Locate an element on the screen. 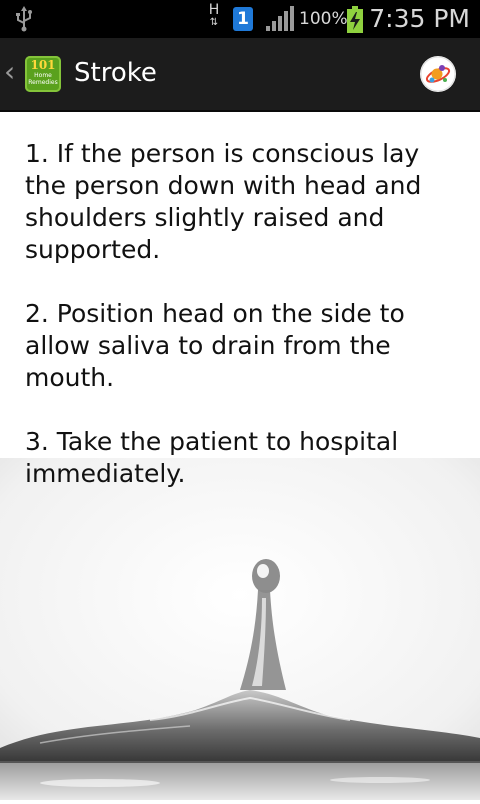 This screenshot has width=480, height=804. network-type-indicator: H ⇅ is located at coordinates (214, 16).